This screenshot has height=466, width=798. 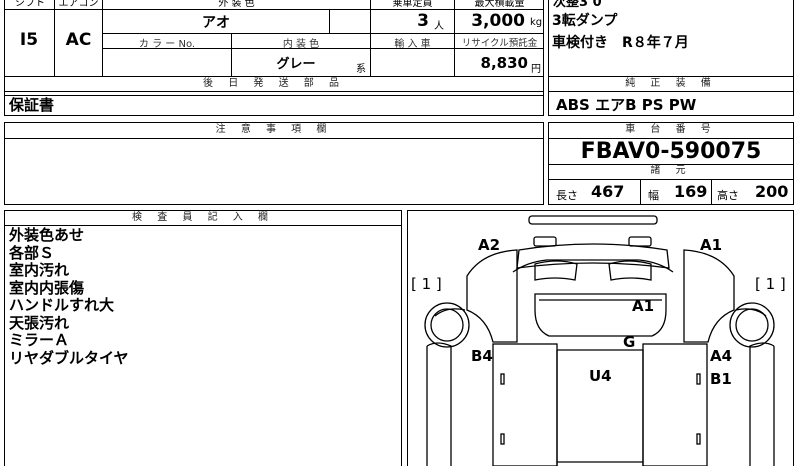 I want to click on mark-a1-mid: A1, so click(x=643, y=306).